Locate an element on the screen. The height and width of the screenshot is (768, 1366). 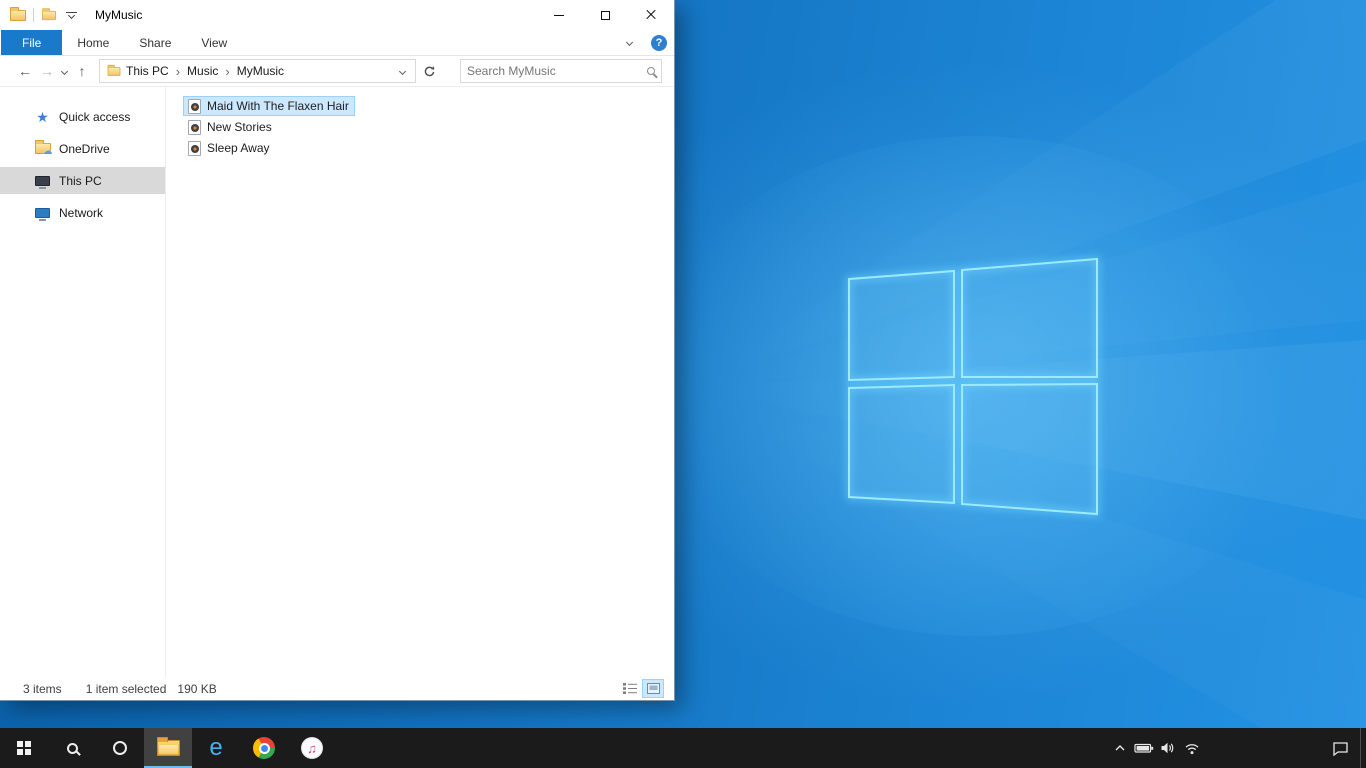
breadcrumb: This PC › Music › MyMusic is located at coordinates (257, 71).